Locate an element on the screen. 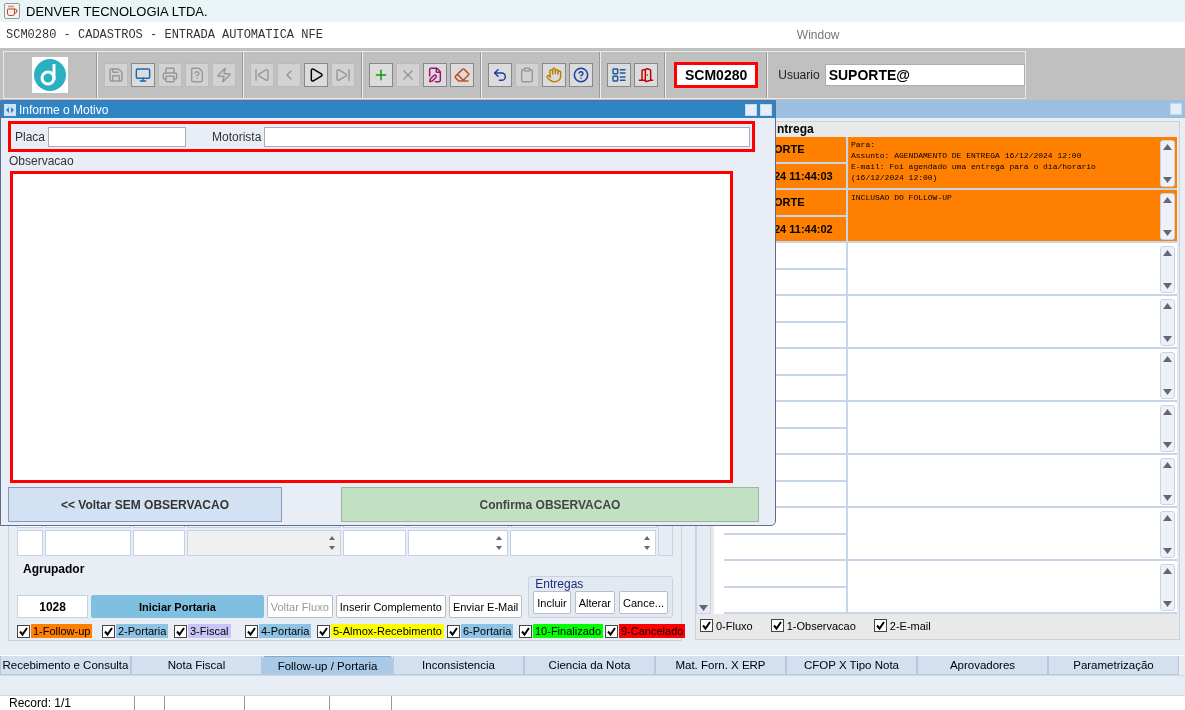  action-button: Iniciar Portaria is located at coordinates (177, 606).